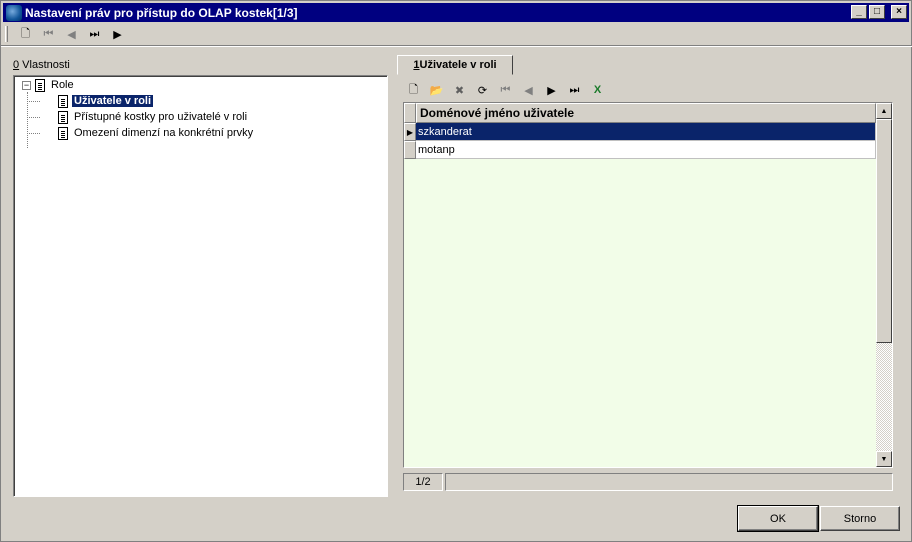 The image size is (912, 542). What do you see at coordinates (778, 518) in the screenshot?
I see `ok-button: OK` at bounding box center [778, 518].